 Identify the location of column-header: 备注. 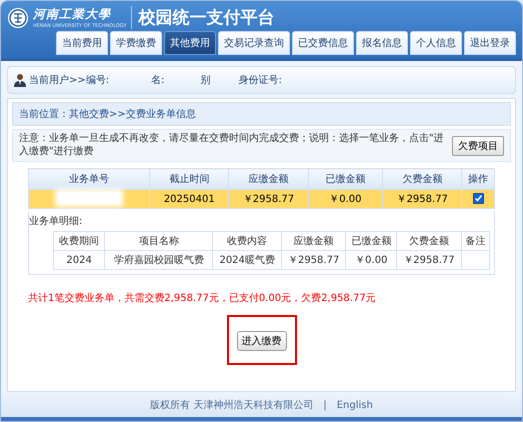
(475, 241).